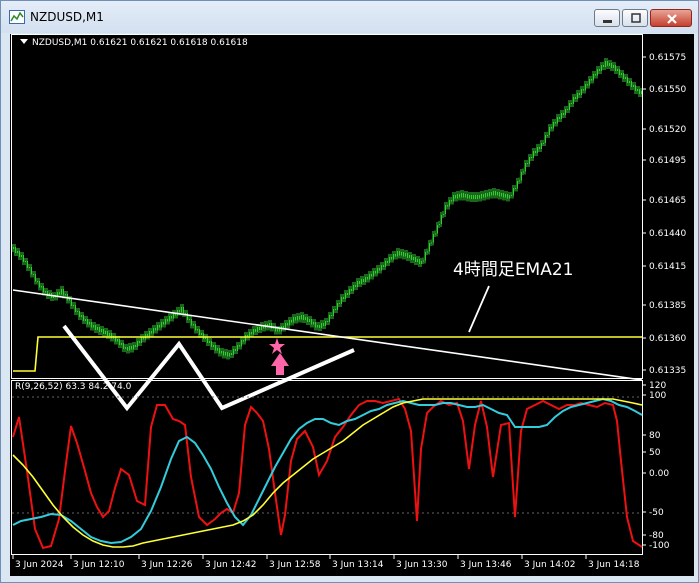 This screenshot has width=699, height=583. I want to click on time-label: 3 Jun 13:30, so click(422, 565).